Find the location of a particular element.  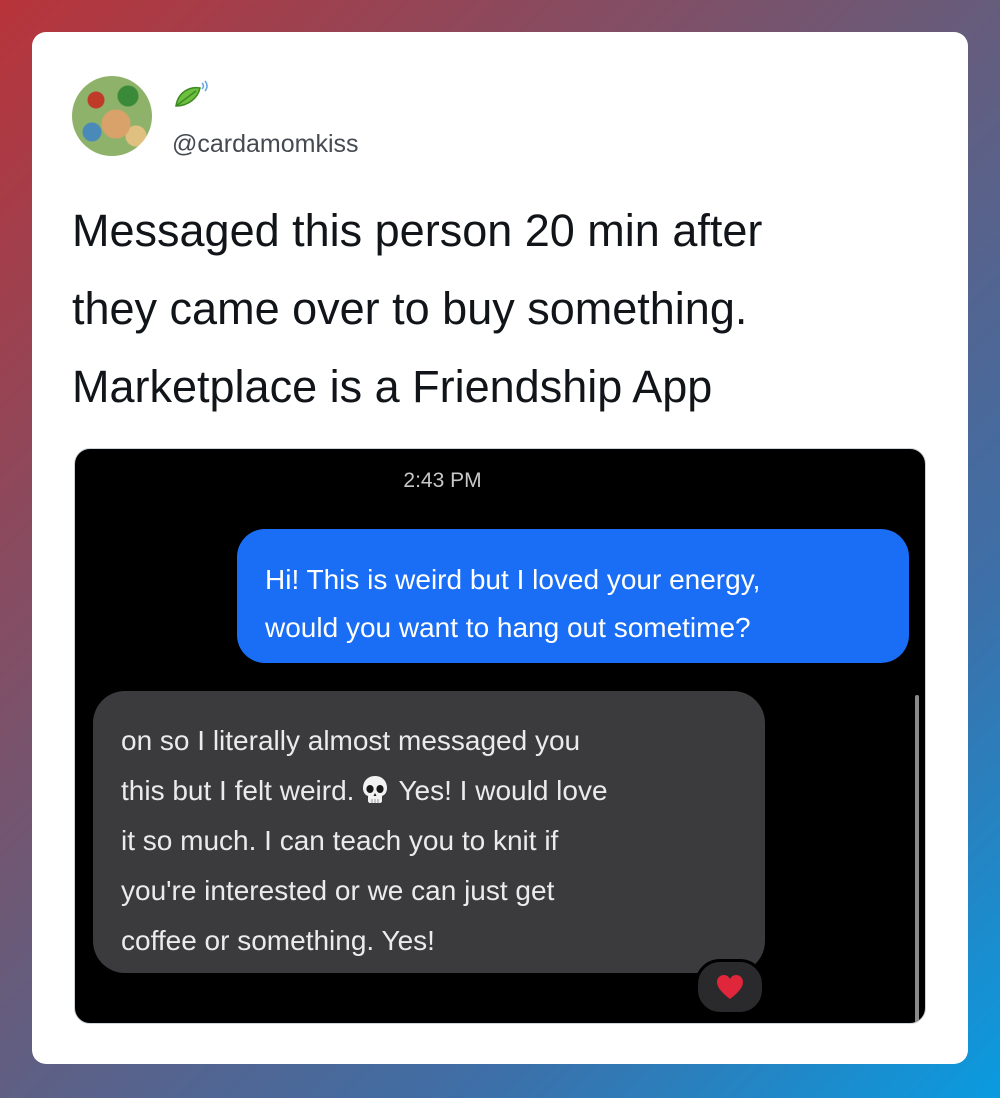

skull-emoji-icon is located at coordinates (375, 789).